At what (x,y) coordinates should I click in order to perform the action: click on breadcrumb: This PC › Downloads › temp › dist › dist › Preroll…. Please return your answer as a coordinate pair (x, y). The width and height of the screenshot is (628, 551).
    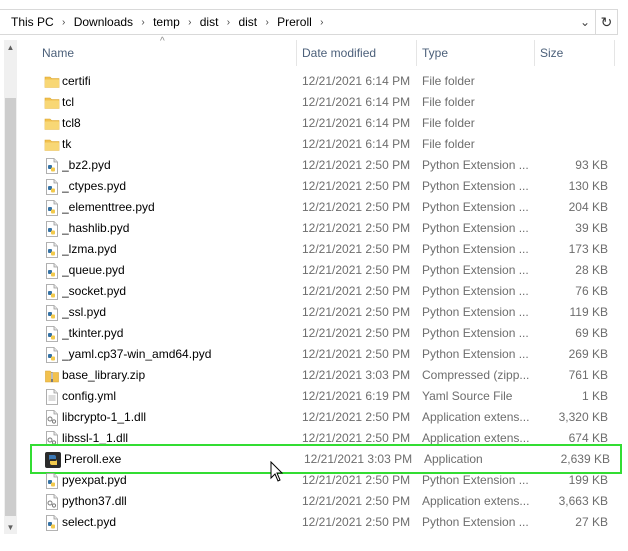
    Looking at the image, I should click on (170, 22).